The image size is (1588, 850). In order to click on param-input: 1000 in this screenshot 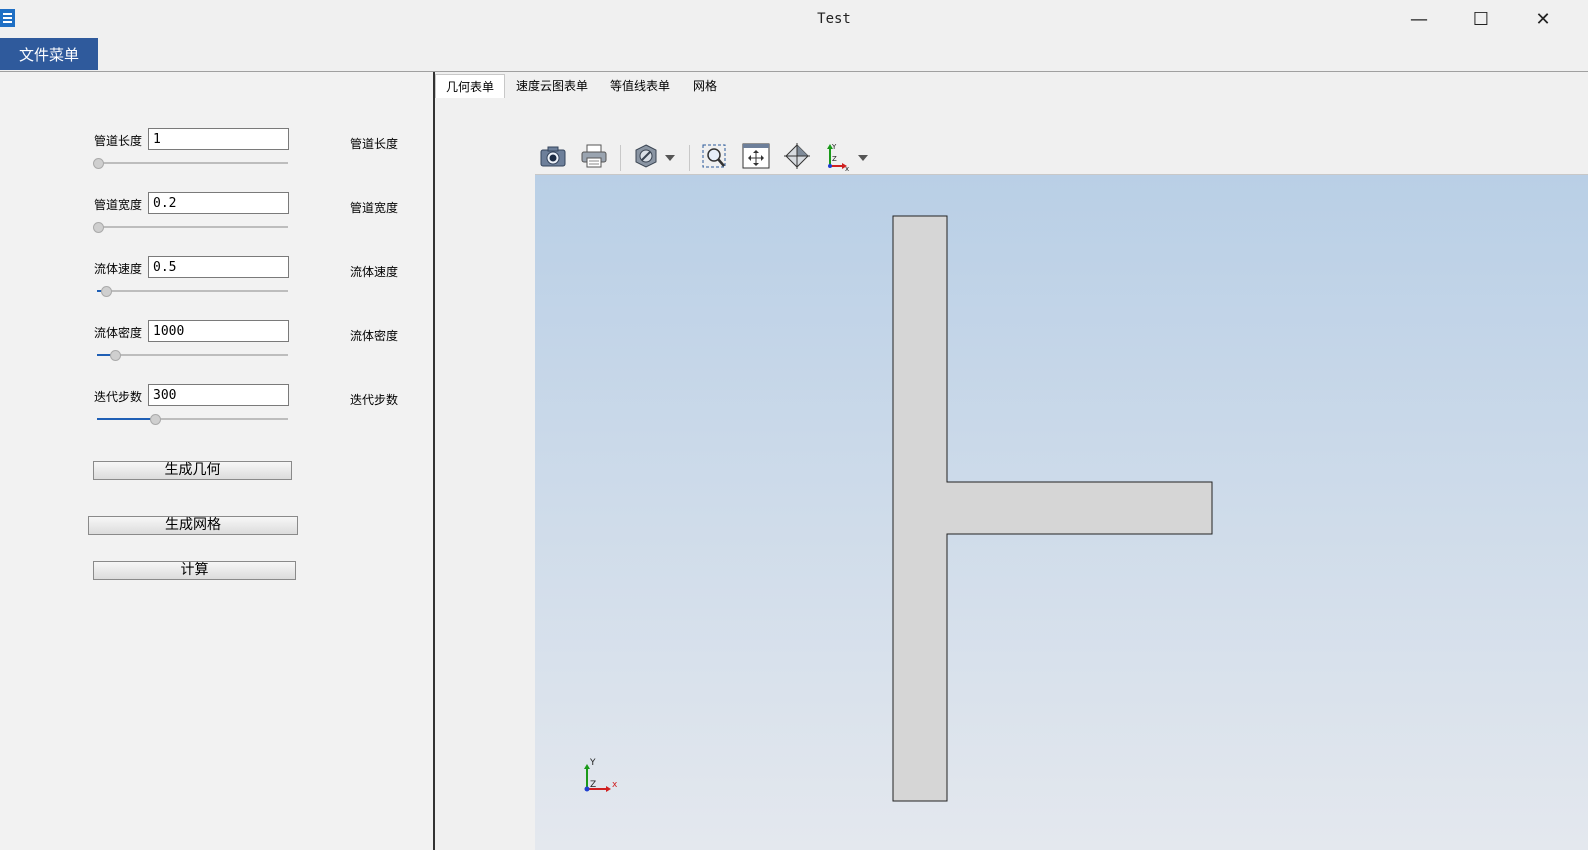, I will do `click(218, 331)`.